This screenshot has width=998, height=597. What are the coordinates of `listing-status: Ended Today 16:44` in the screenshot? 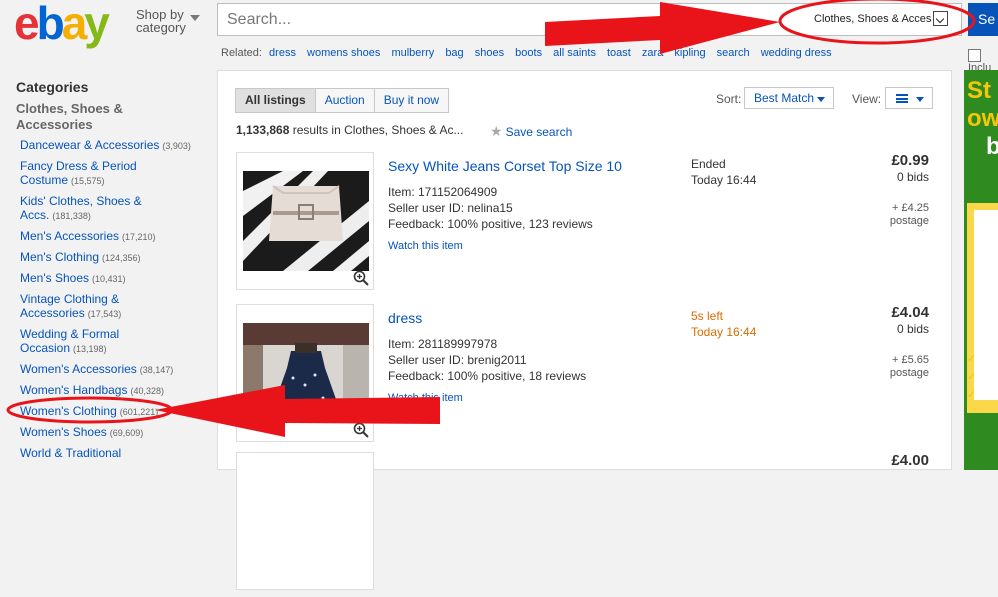 It's located at (723, 172).